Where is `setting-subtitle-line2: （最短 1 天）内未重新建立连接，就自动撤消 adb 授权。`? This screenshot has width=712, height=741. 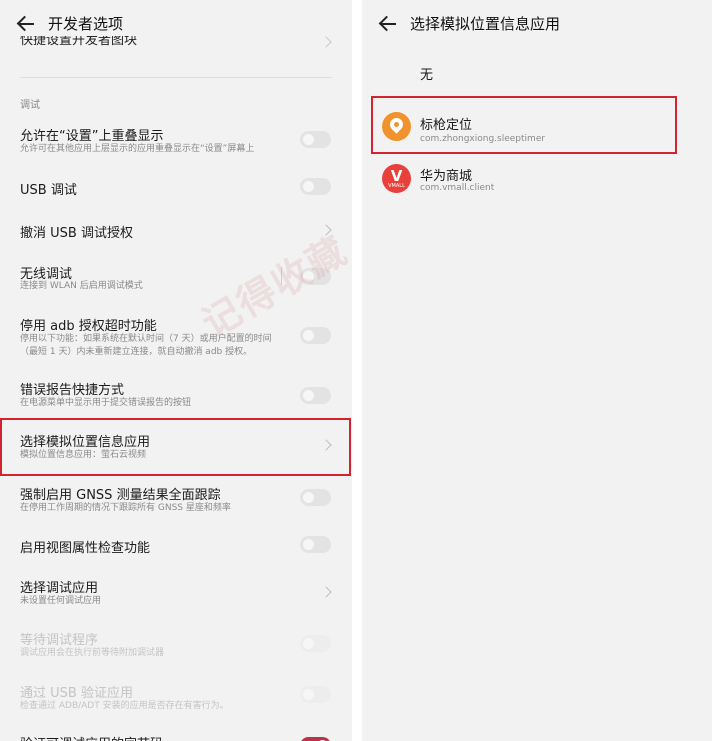 setting-subtitle-line2: （最短 1 天）内未重新建立连接，就自动撤消 adb 授权。 is located at coordinates (136, 352).